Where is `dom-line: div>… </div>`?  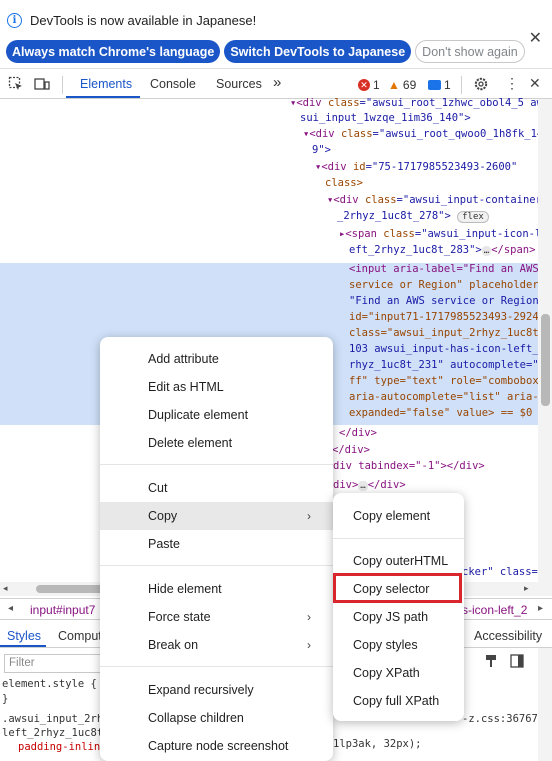 dom-line: div>… </div> is located at coordinates (369, 485).